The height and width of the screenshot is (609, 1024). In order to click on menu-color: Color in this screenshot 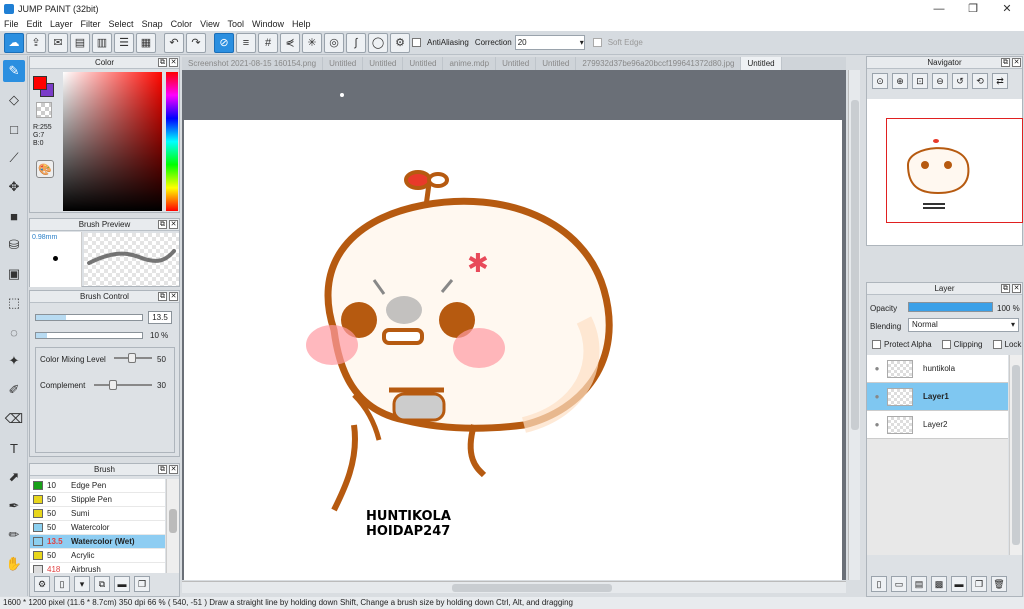, I will do `click(182, 24)`.